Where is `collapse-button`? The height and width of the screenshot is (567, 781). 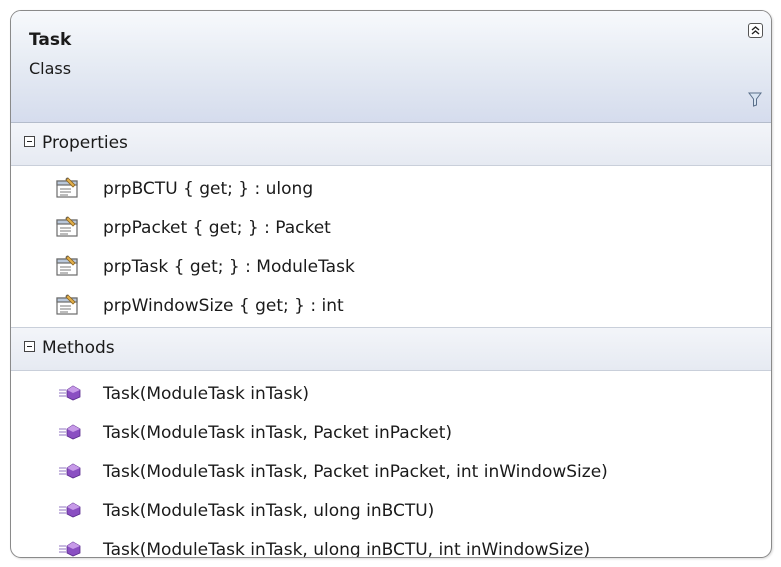
collapse-button is located at coordinates (755, 30).